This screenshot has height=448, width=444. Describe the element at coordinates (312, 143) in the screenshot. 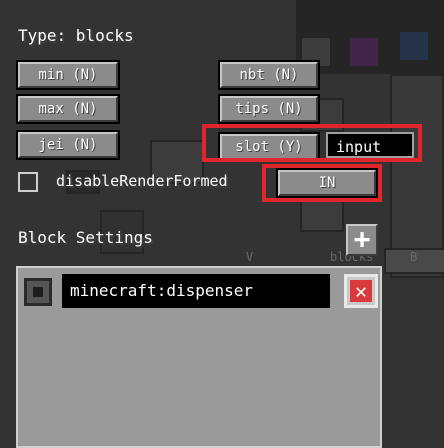

I see `slot-highlight` at that location.